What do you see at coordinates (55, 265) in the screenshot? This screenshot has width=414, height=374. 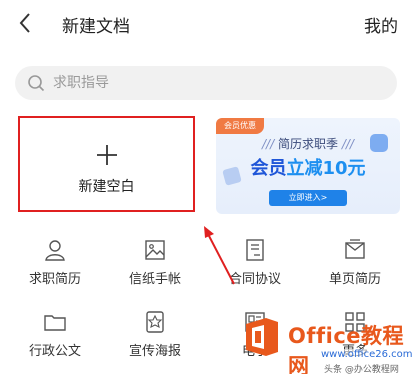 I see `template-job-resume: 求职简历` at bounding box center [55, 265].